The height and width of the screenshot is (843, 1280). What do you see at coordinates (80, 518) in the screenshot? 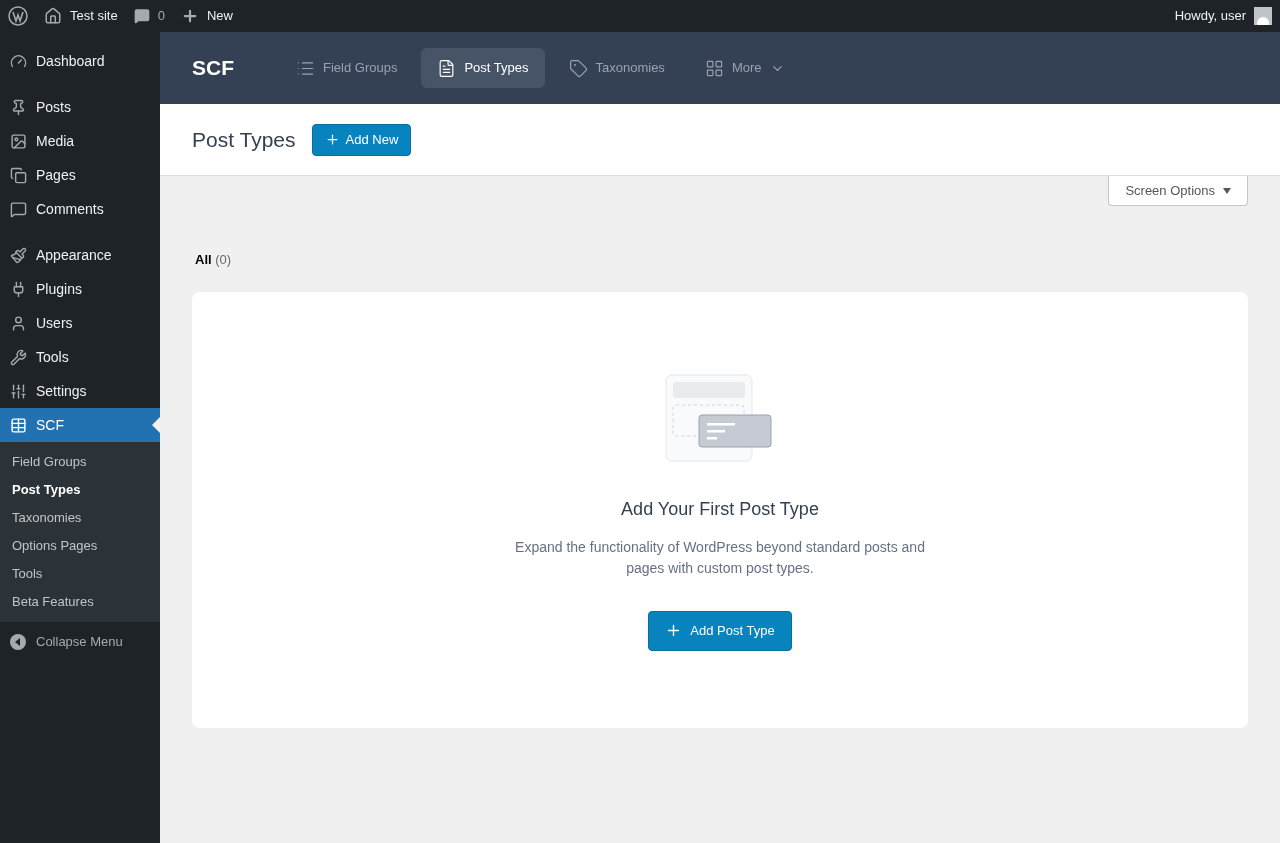
I see `submenu-item: Taxonomies` at bounding box center [80, 518].